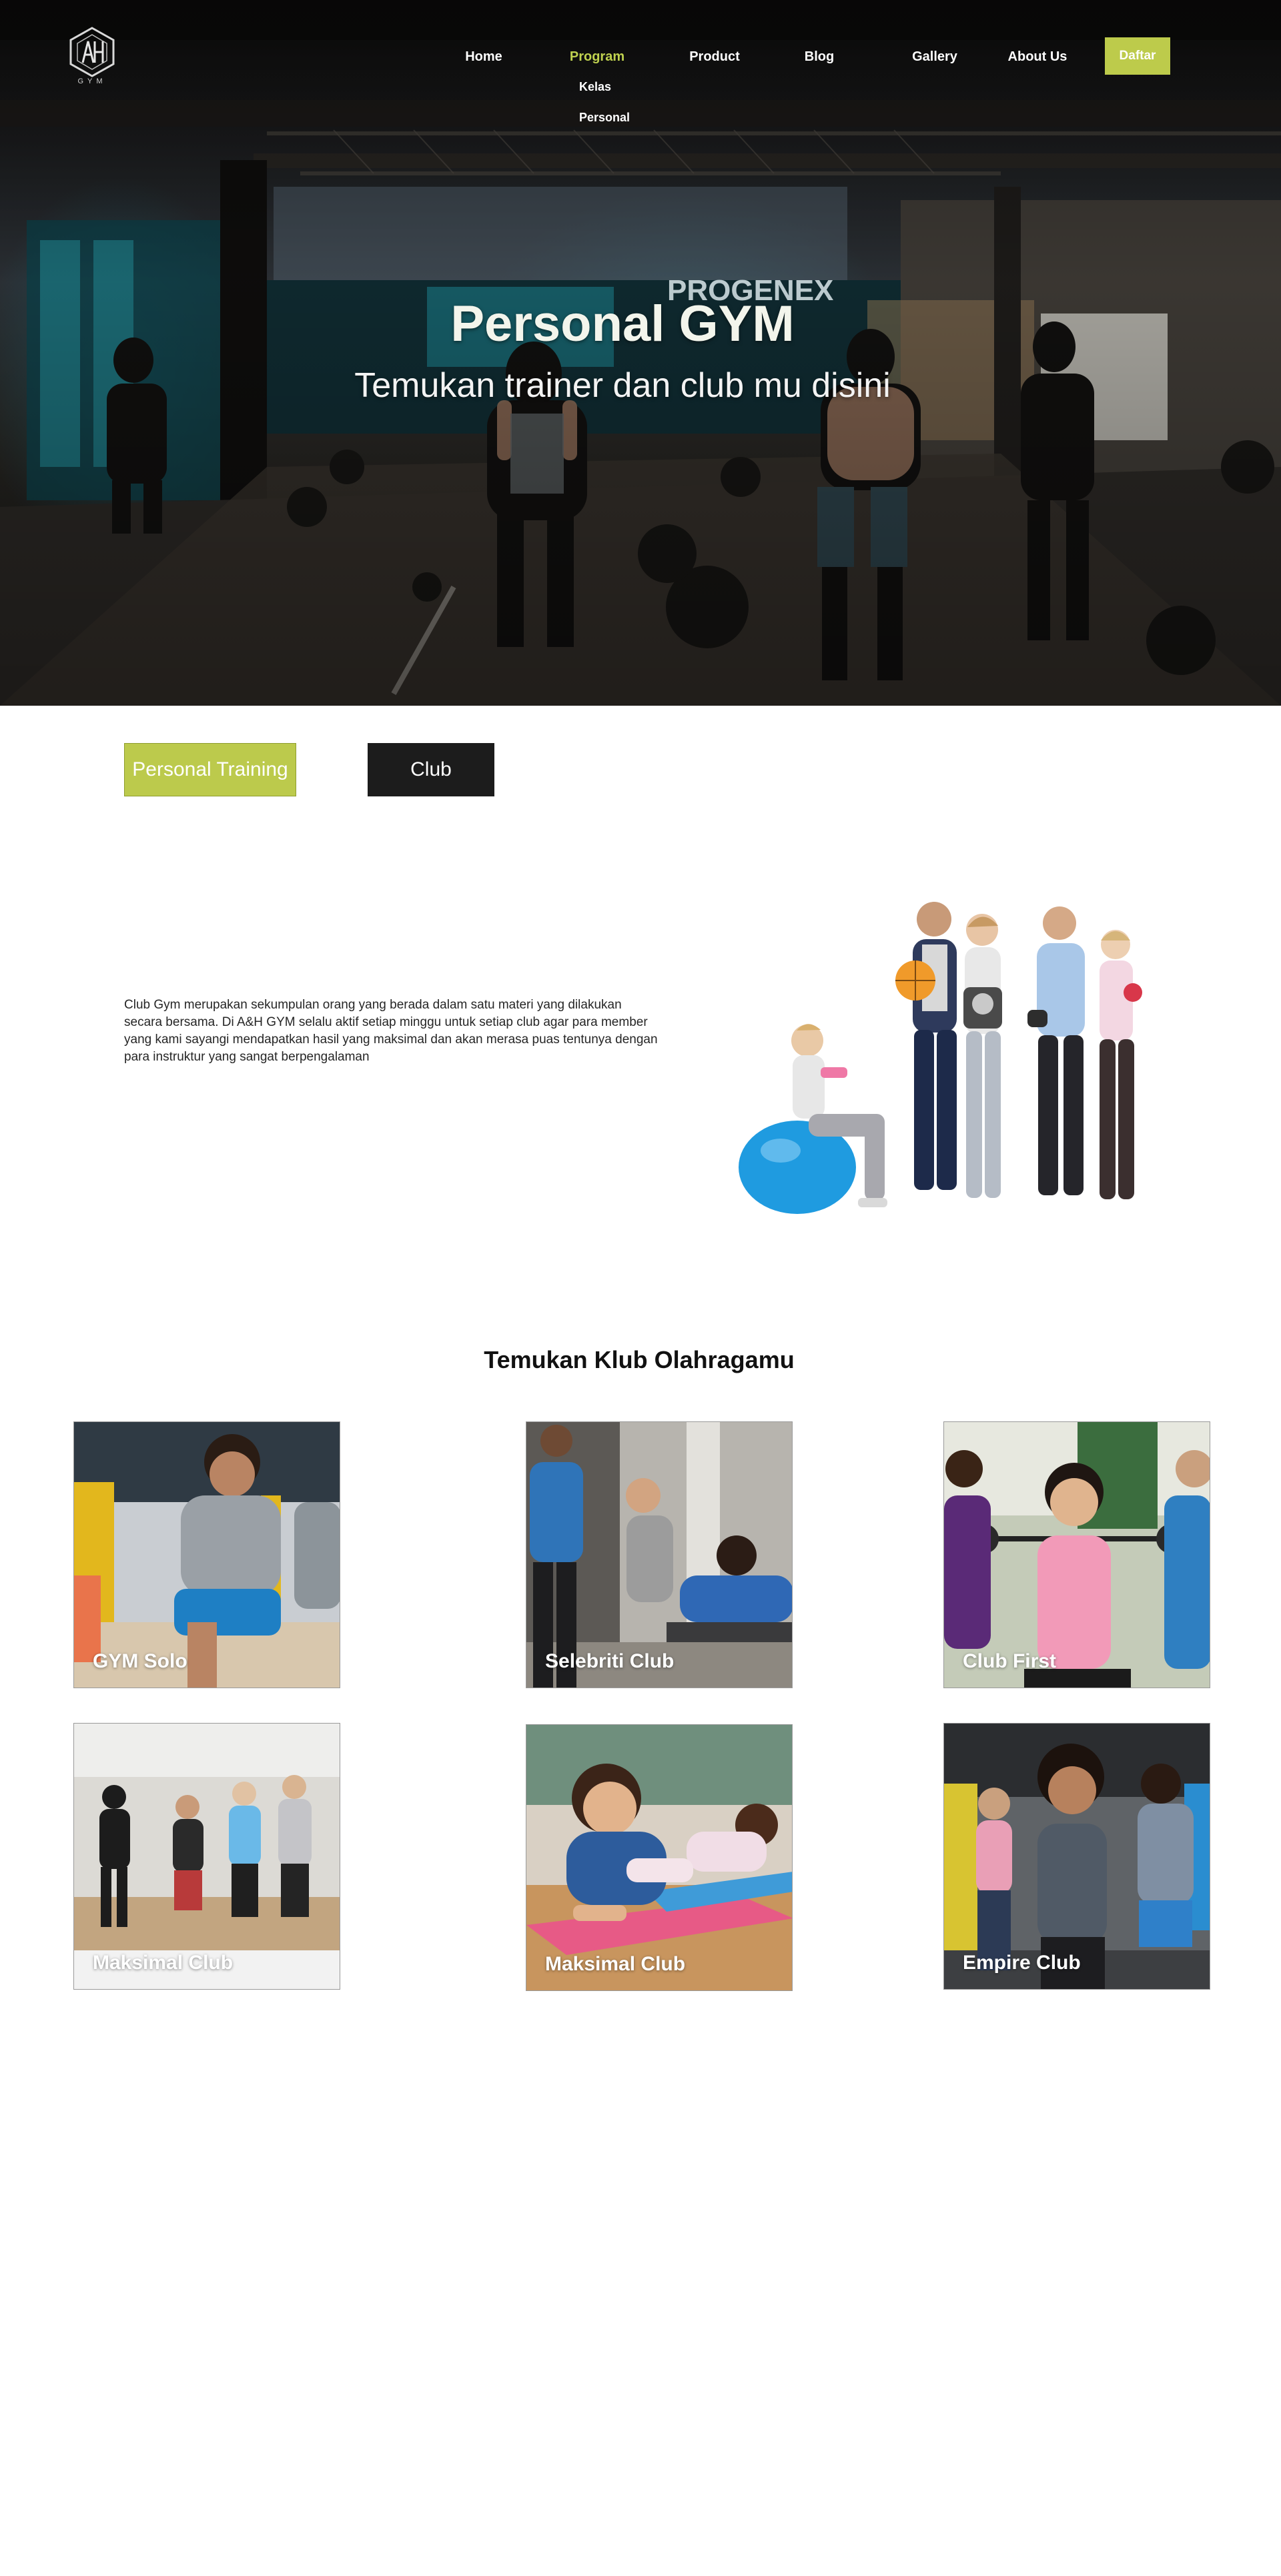 The height and width of the screenshot is (2576, 1281). Describe the element at coordinates (820, 57) in the screenshot. I see `nav-blog: Blog` at that location.